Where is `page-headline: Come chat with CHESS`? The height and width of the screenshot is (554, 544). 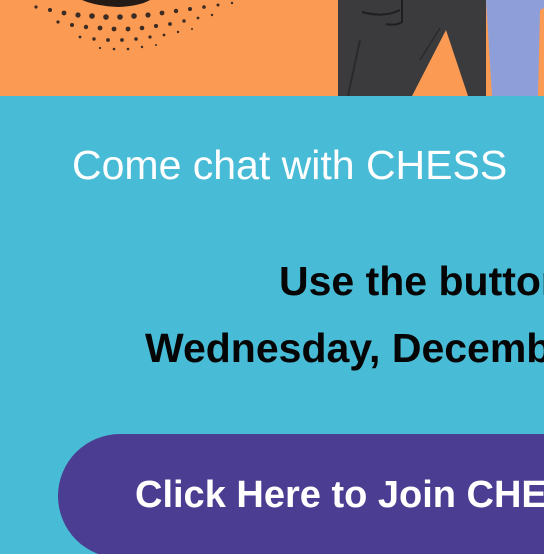
page-headline: Come chat with CHESS is located at coordinates (290, 165).